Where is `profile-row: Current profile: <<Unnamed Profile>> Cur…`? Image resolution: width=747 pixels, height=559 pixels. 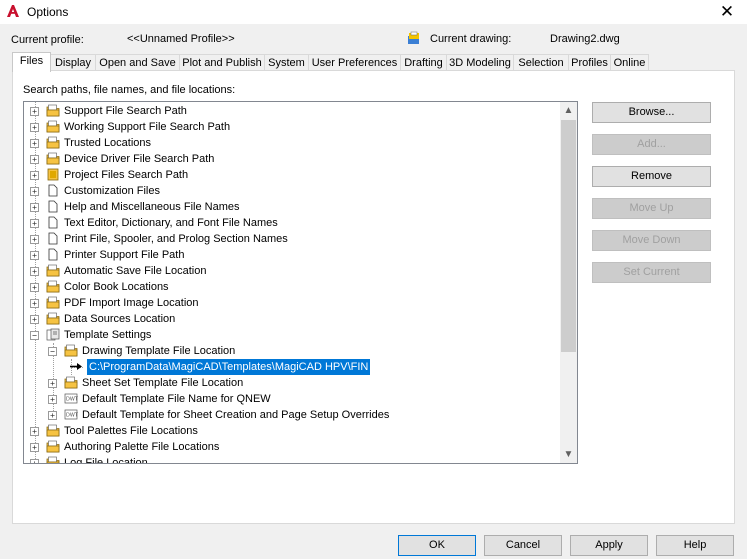
profile-row: Current profile: <<Unnamed Profile>> Cur… is located at coordinates (373, 41).